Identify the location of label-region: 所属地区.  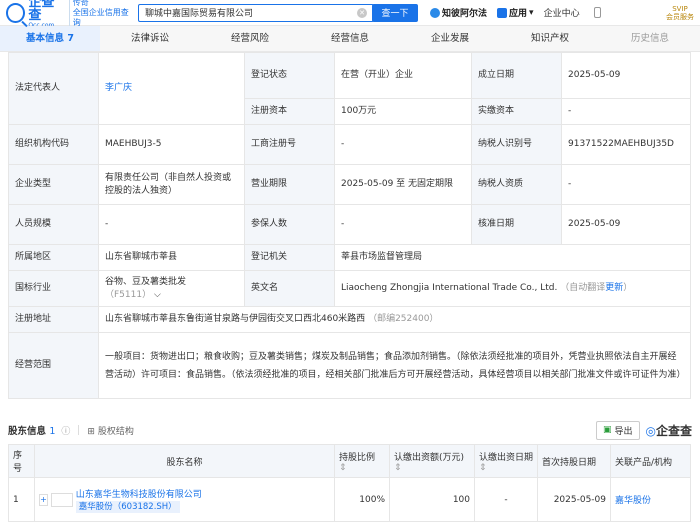
(53, 257).